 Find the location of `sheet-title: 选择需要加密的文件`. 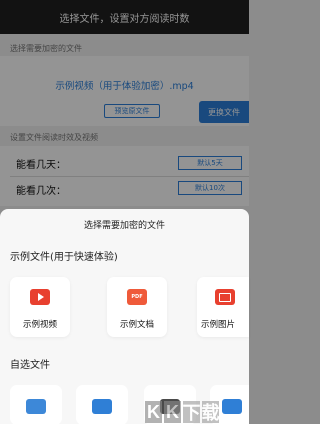

sheet-title: 选择需要加密的文件 is located at coordinates (124, 226).